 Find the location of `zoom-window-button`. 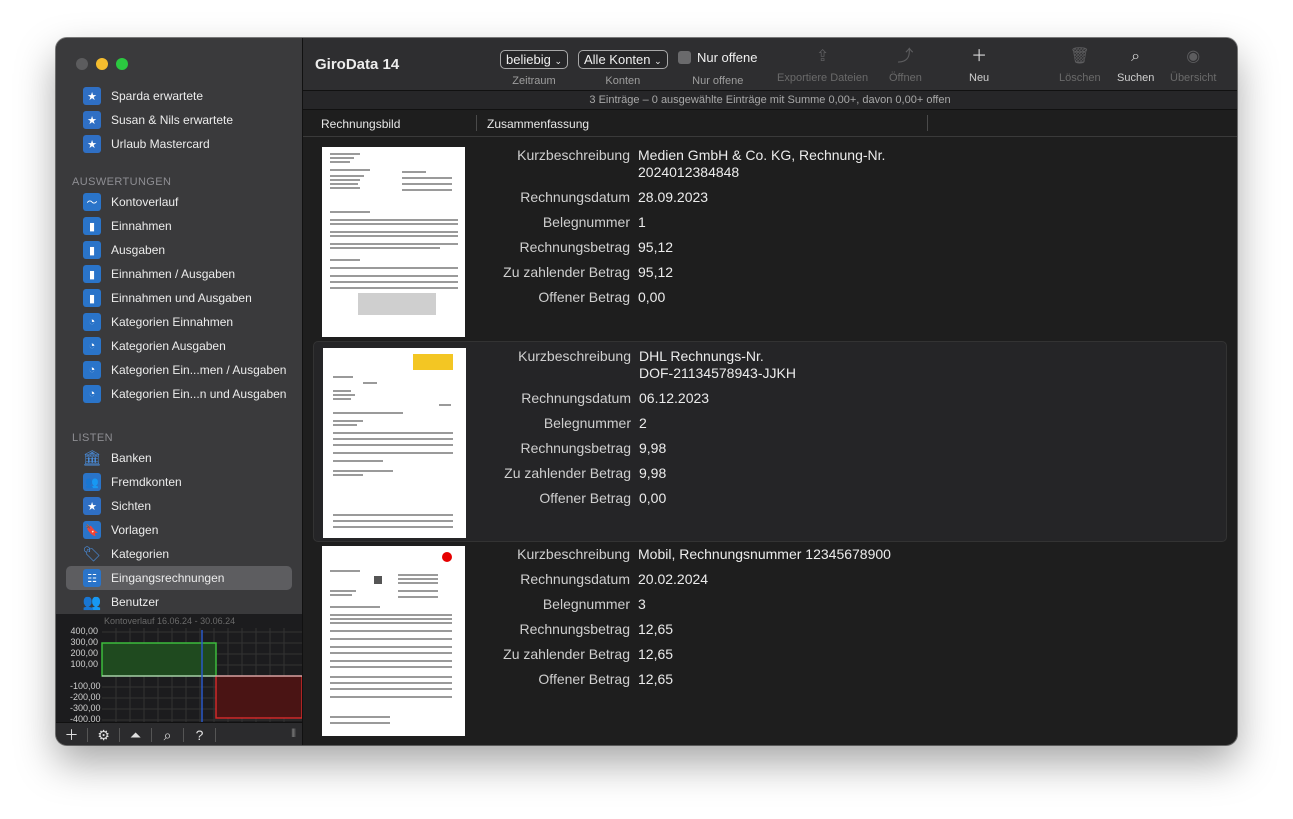

zoom-window-button is located at coordinates (122, 64).